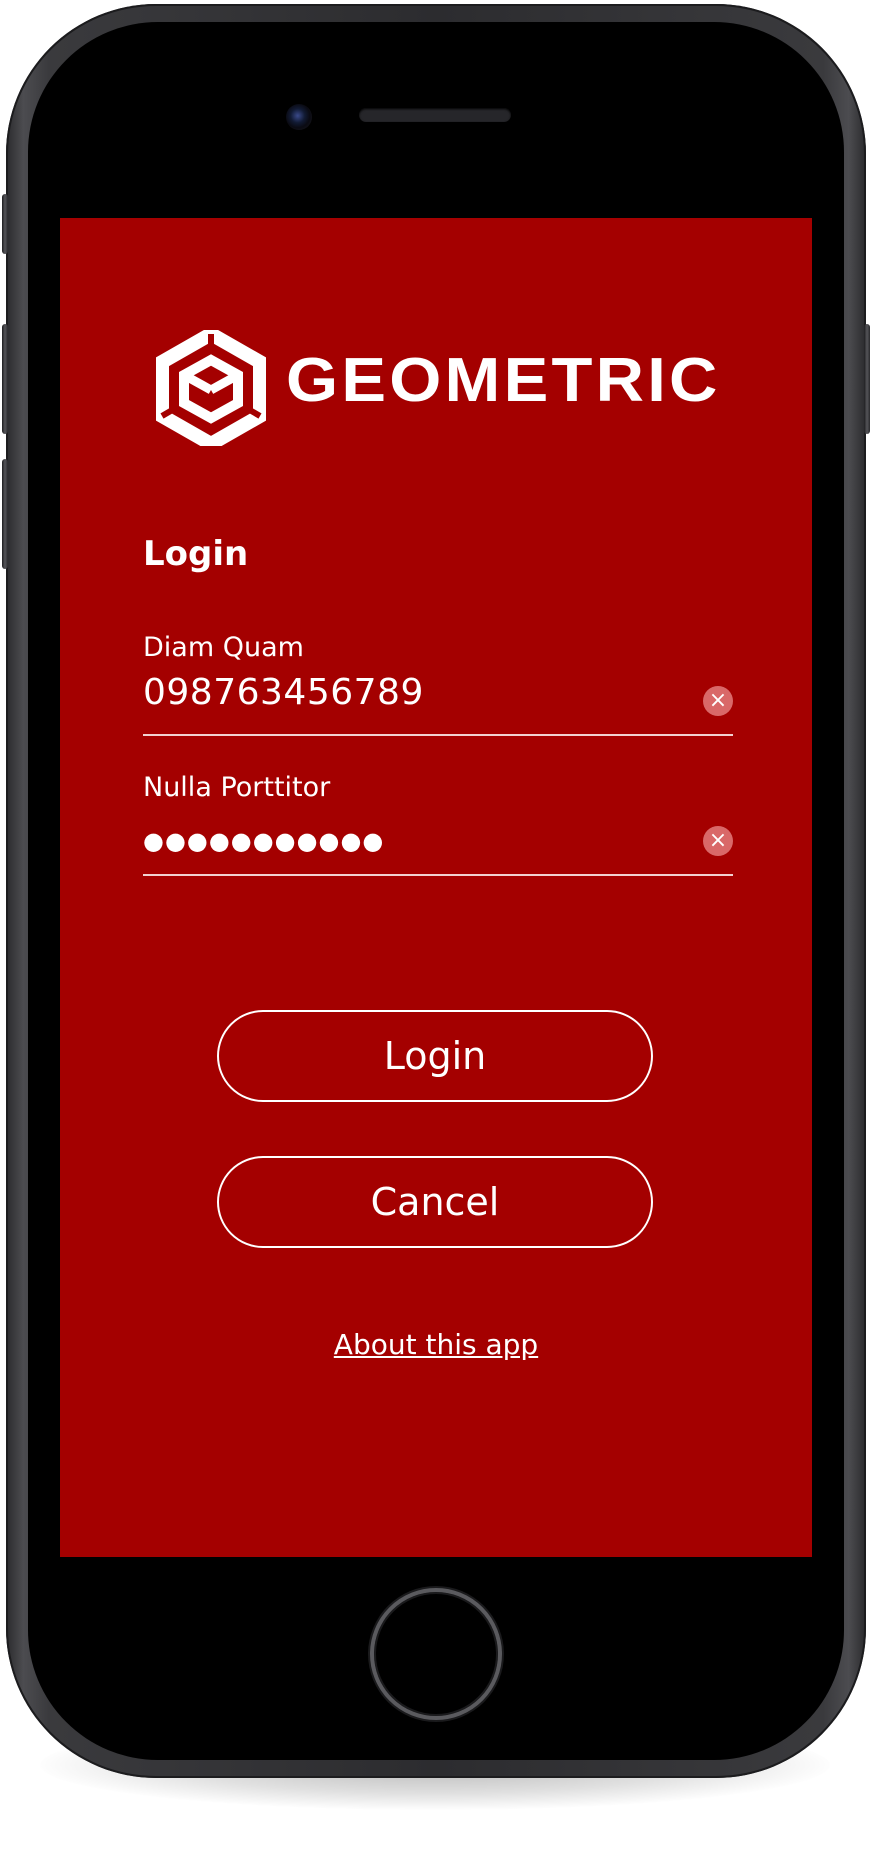  What do you see at coordinates (718, 841) in the screenshot?
I see `password-clear-icon: ×` at bounding box center [718, 841].